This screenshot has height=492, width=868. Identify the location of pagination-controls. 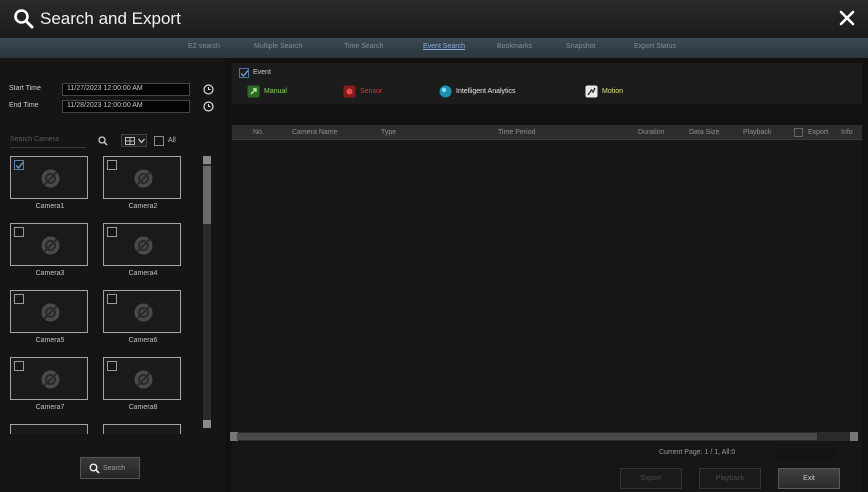
(805, 453).